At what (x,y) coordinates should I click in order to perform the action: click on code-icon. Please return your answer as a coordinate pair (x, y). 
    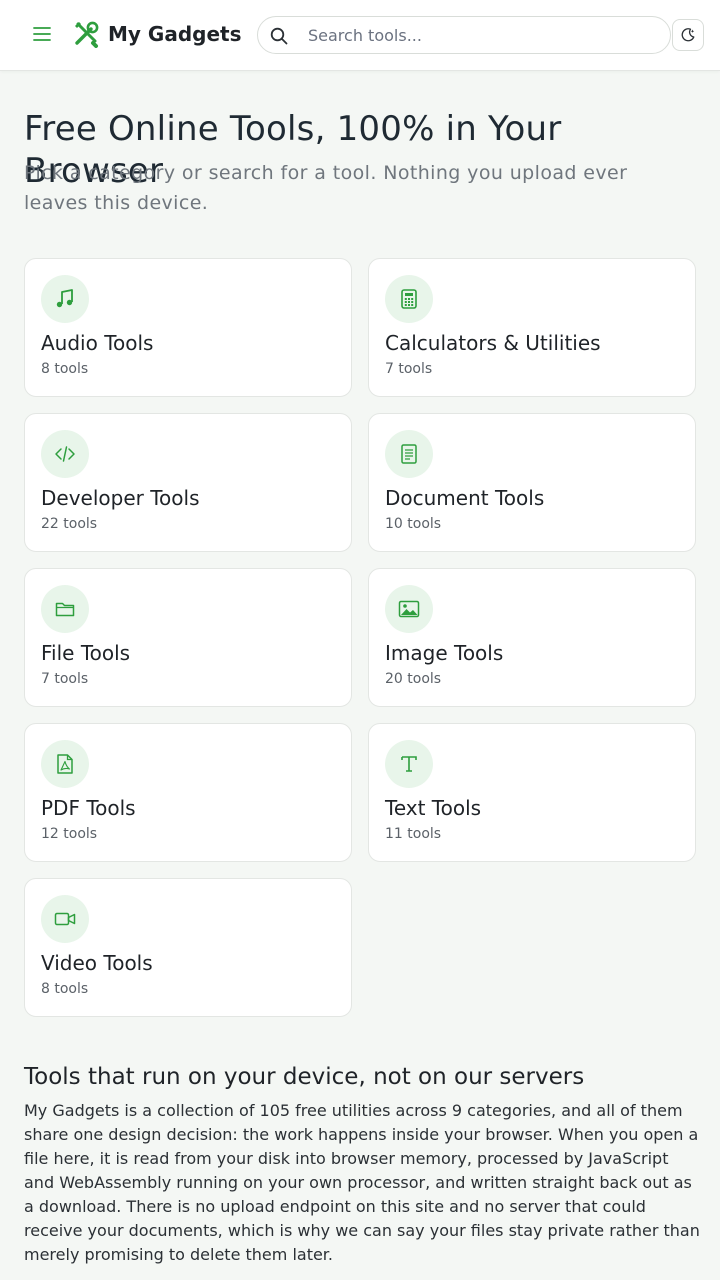
    Looking at the image, I should click on (65, 454).